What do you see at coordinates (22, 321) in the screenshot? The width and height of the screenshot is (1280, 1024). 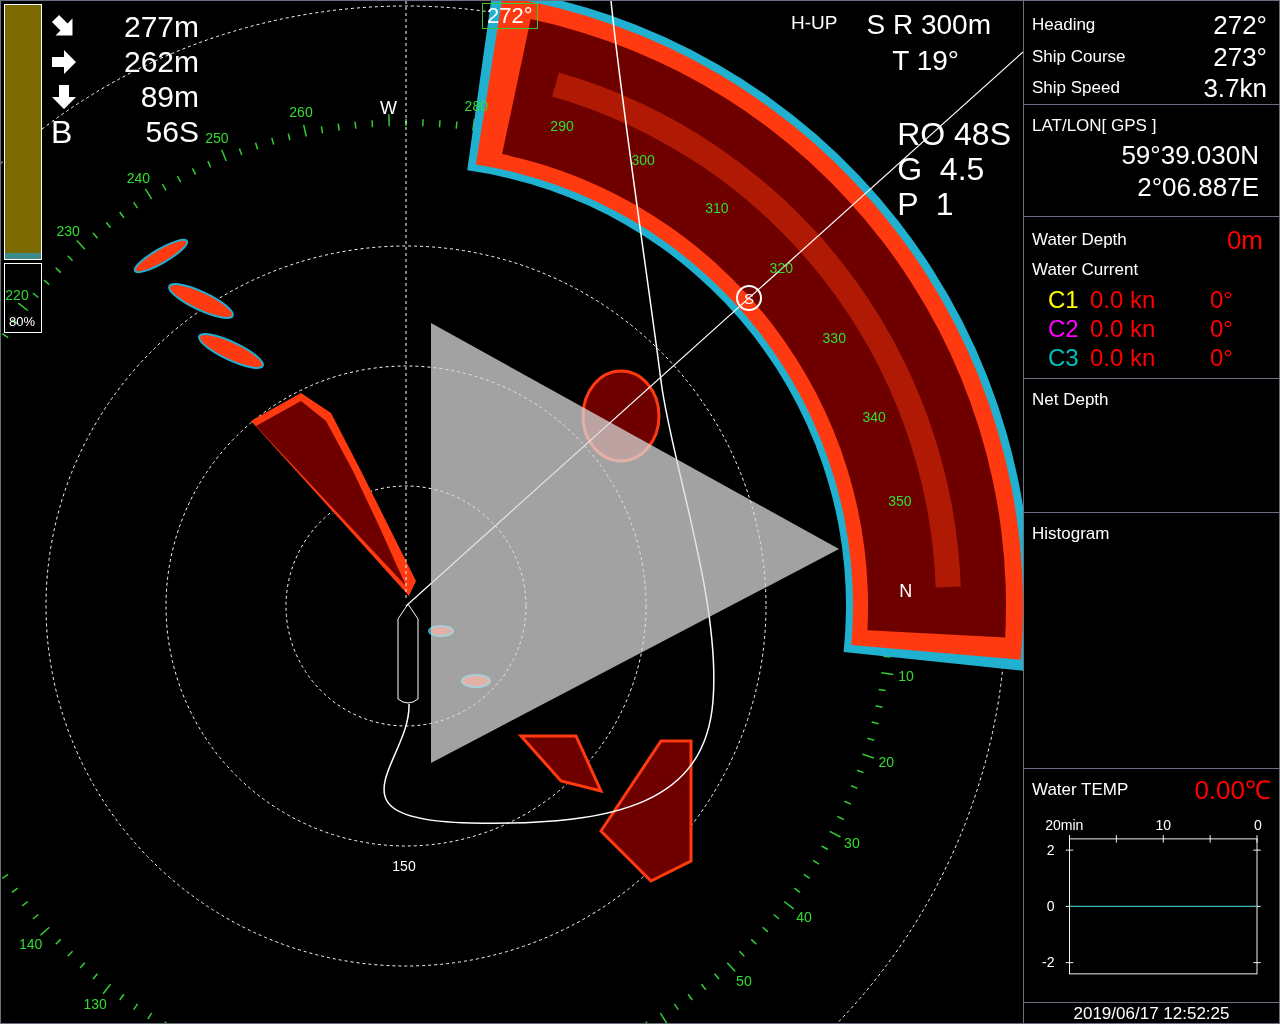 I see `gain-reading: 80%` at bounding box center [22, 321].